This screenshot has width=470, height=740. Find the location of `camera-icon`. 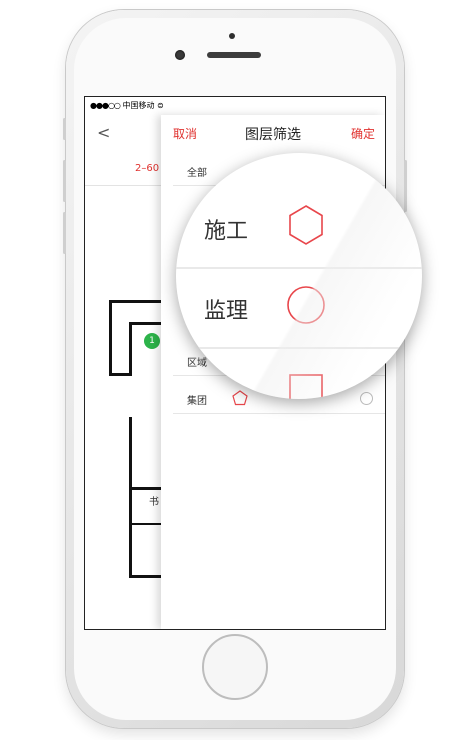

camera-icon is located at coordinates (180, 55).